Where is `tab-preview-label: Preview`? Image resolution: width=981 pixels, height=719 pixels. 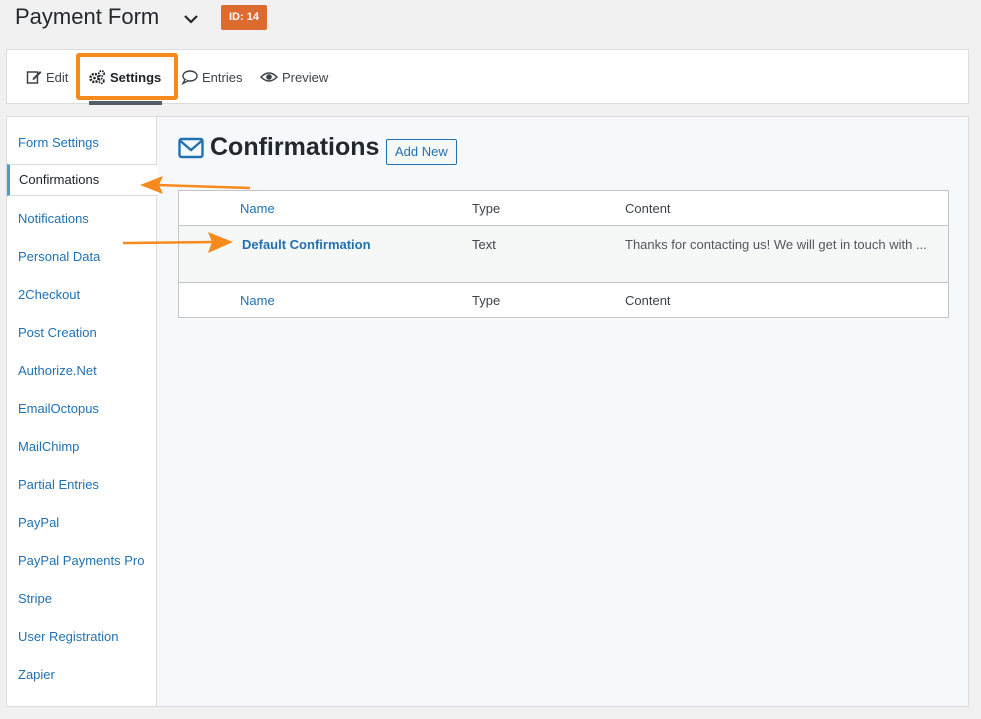 tab-preview-label: Preview is located at coordinates (305, 77).